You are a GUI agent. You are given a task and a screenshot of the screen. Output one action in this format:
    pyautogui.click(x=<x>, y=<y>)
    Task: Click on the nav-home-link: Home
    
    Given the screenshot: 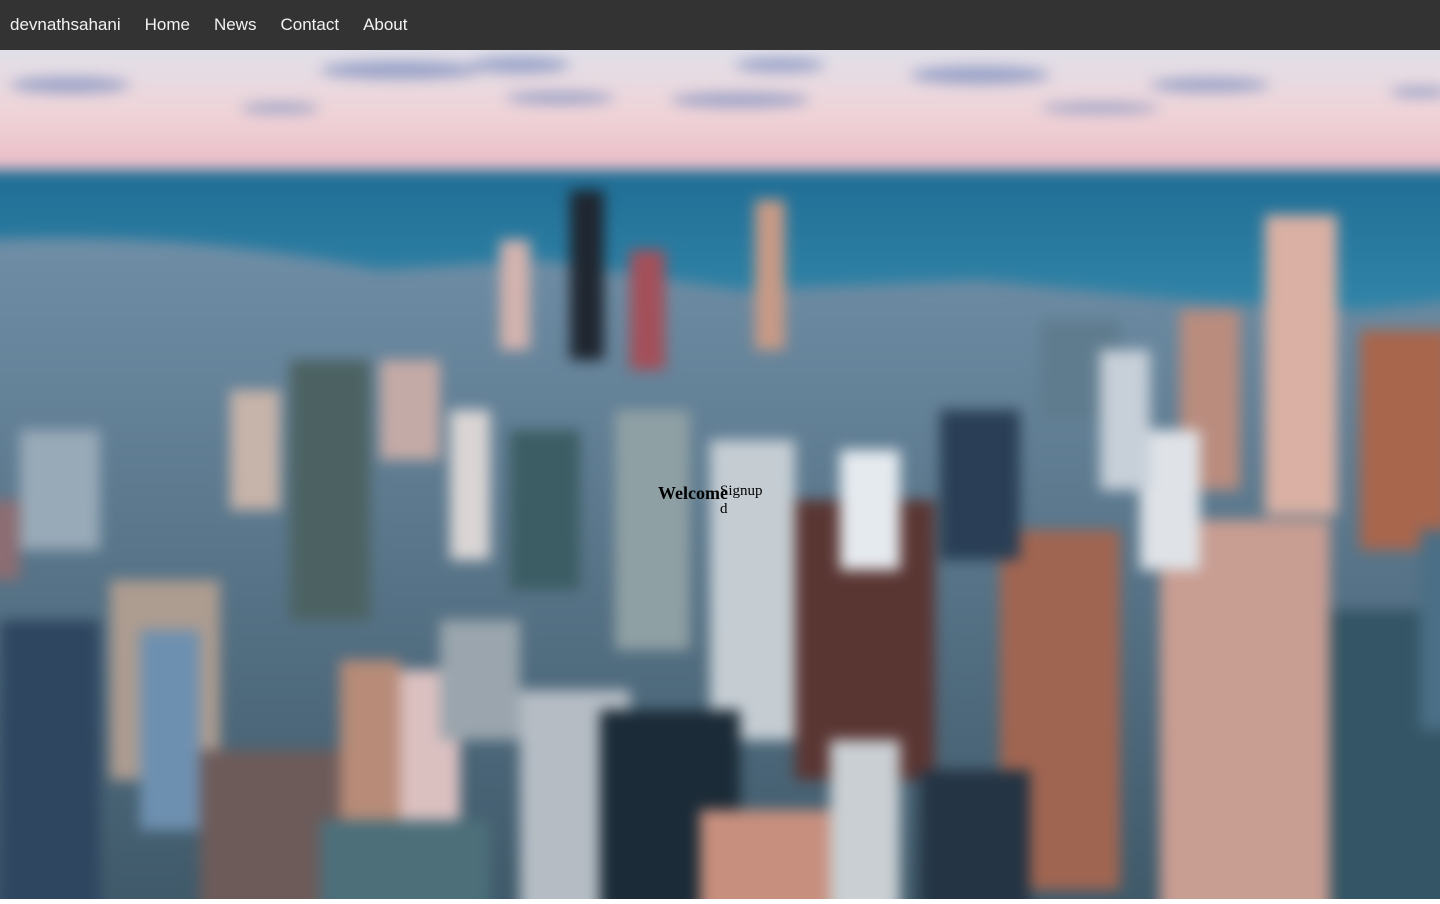 What is the action you would take?
    pyautogui.click(x=167, y=25)
    